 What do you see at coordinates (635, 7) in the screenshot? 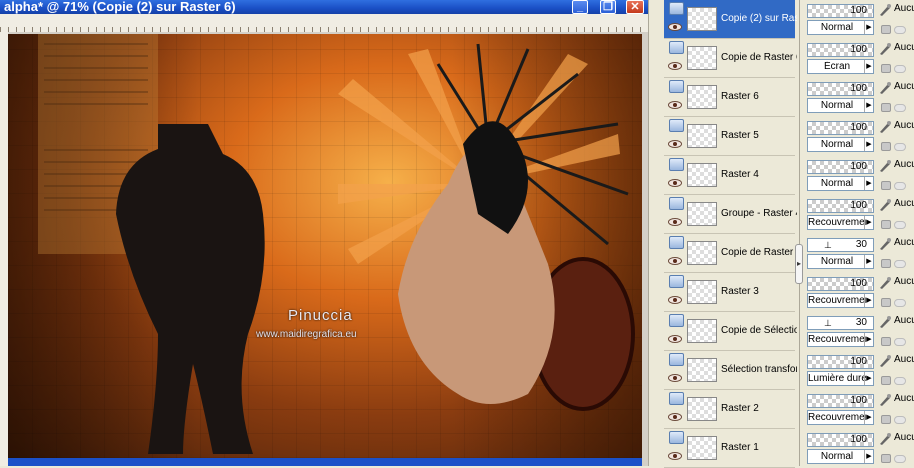
I see `close-button: ✕` at bounding box center [635, 7].